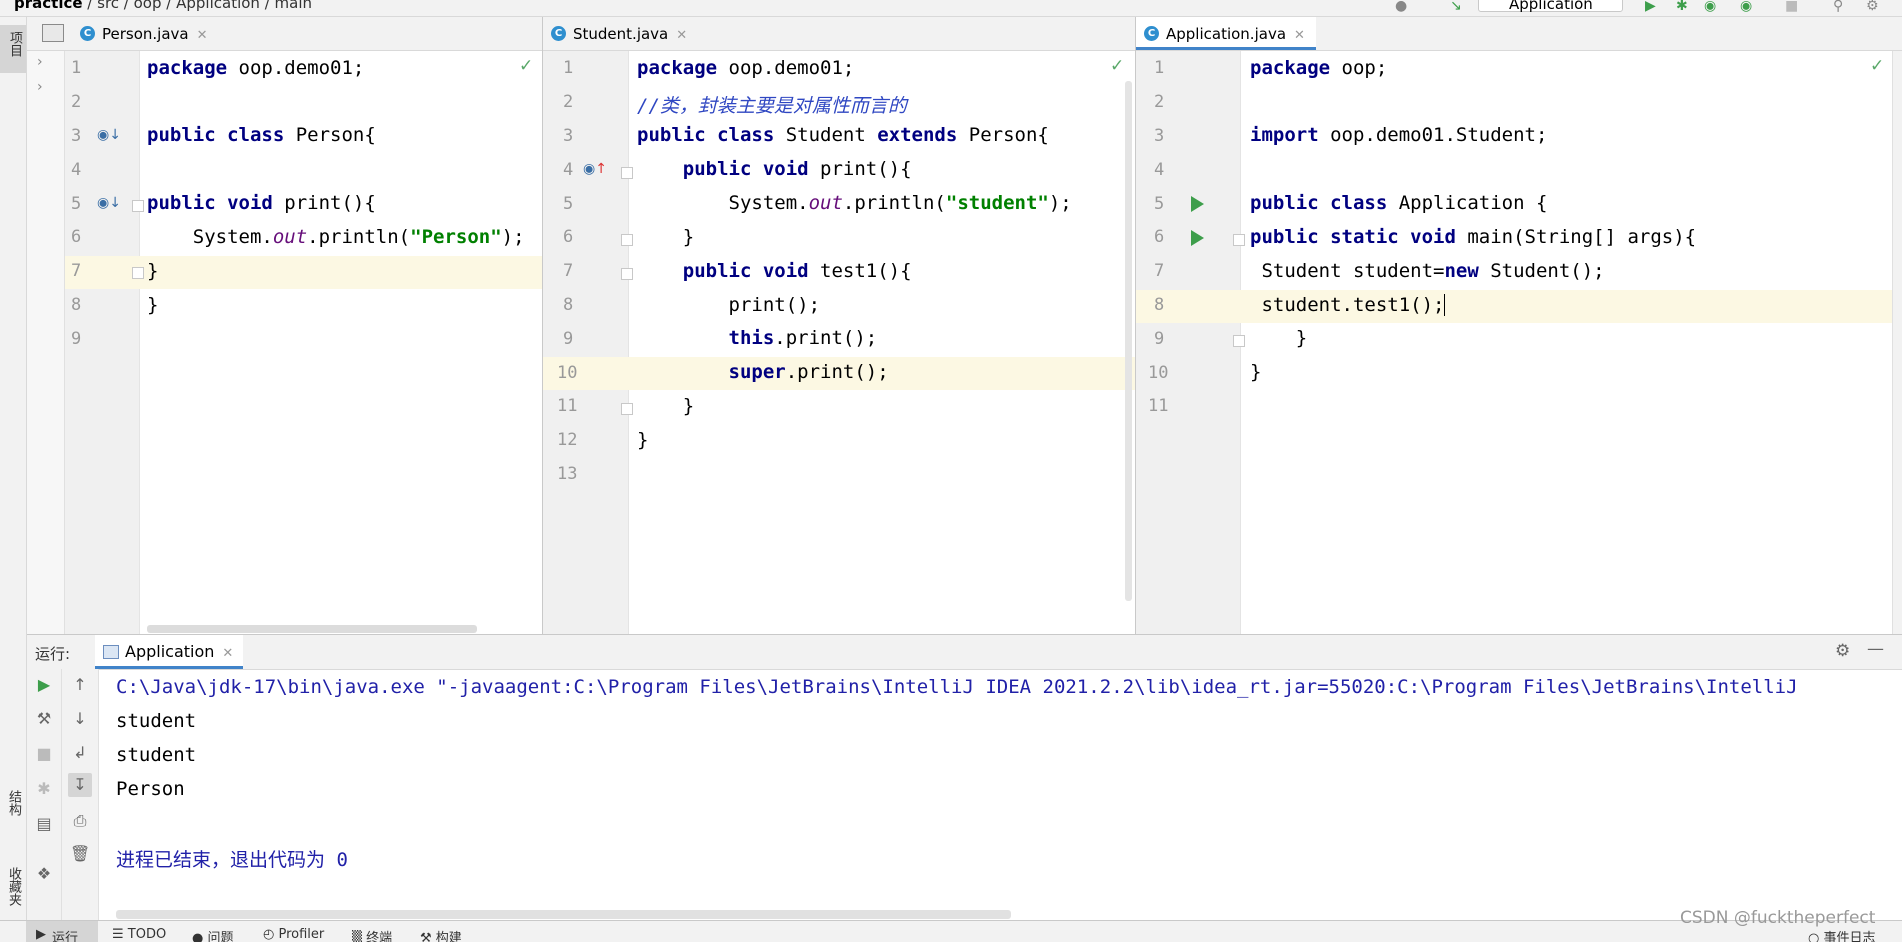  Describe the element at coordinates (80, 785) in the screenshot. I see `scroll-to-end-icon: ↧` at that location.